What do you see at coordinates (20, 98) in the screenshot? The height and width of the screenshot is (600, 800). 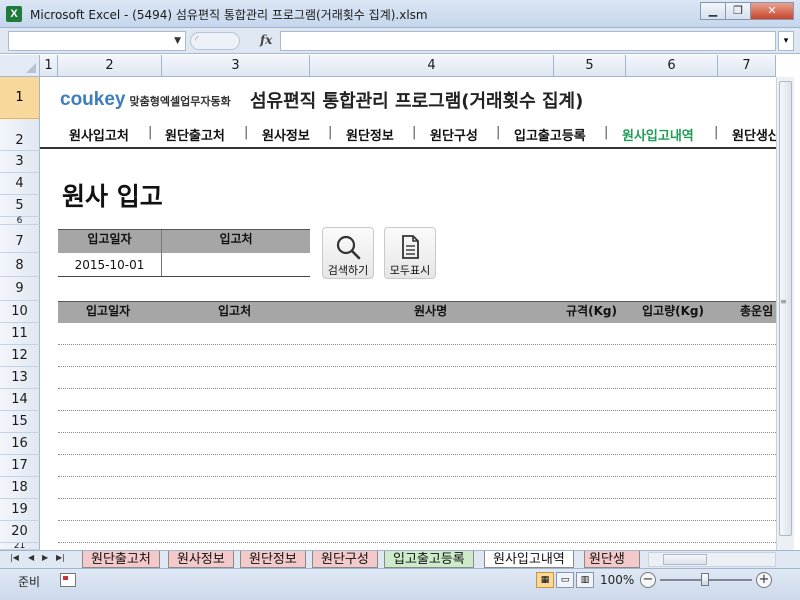 I see `row-header: 1` at bounding box center [20, 98].